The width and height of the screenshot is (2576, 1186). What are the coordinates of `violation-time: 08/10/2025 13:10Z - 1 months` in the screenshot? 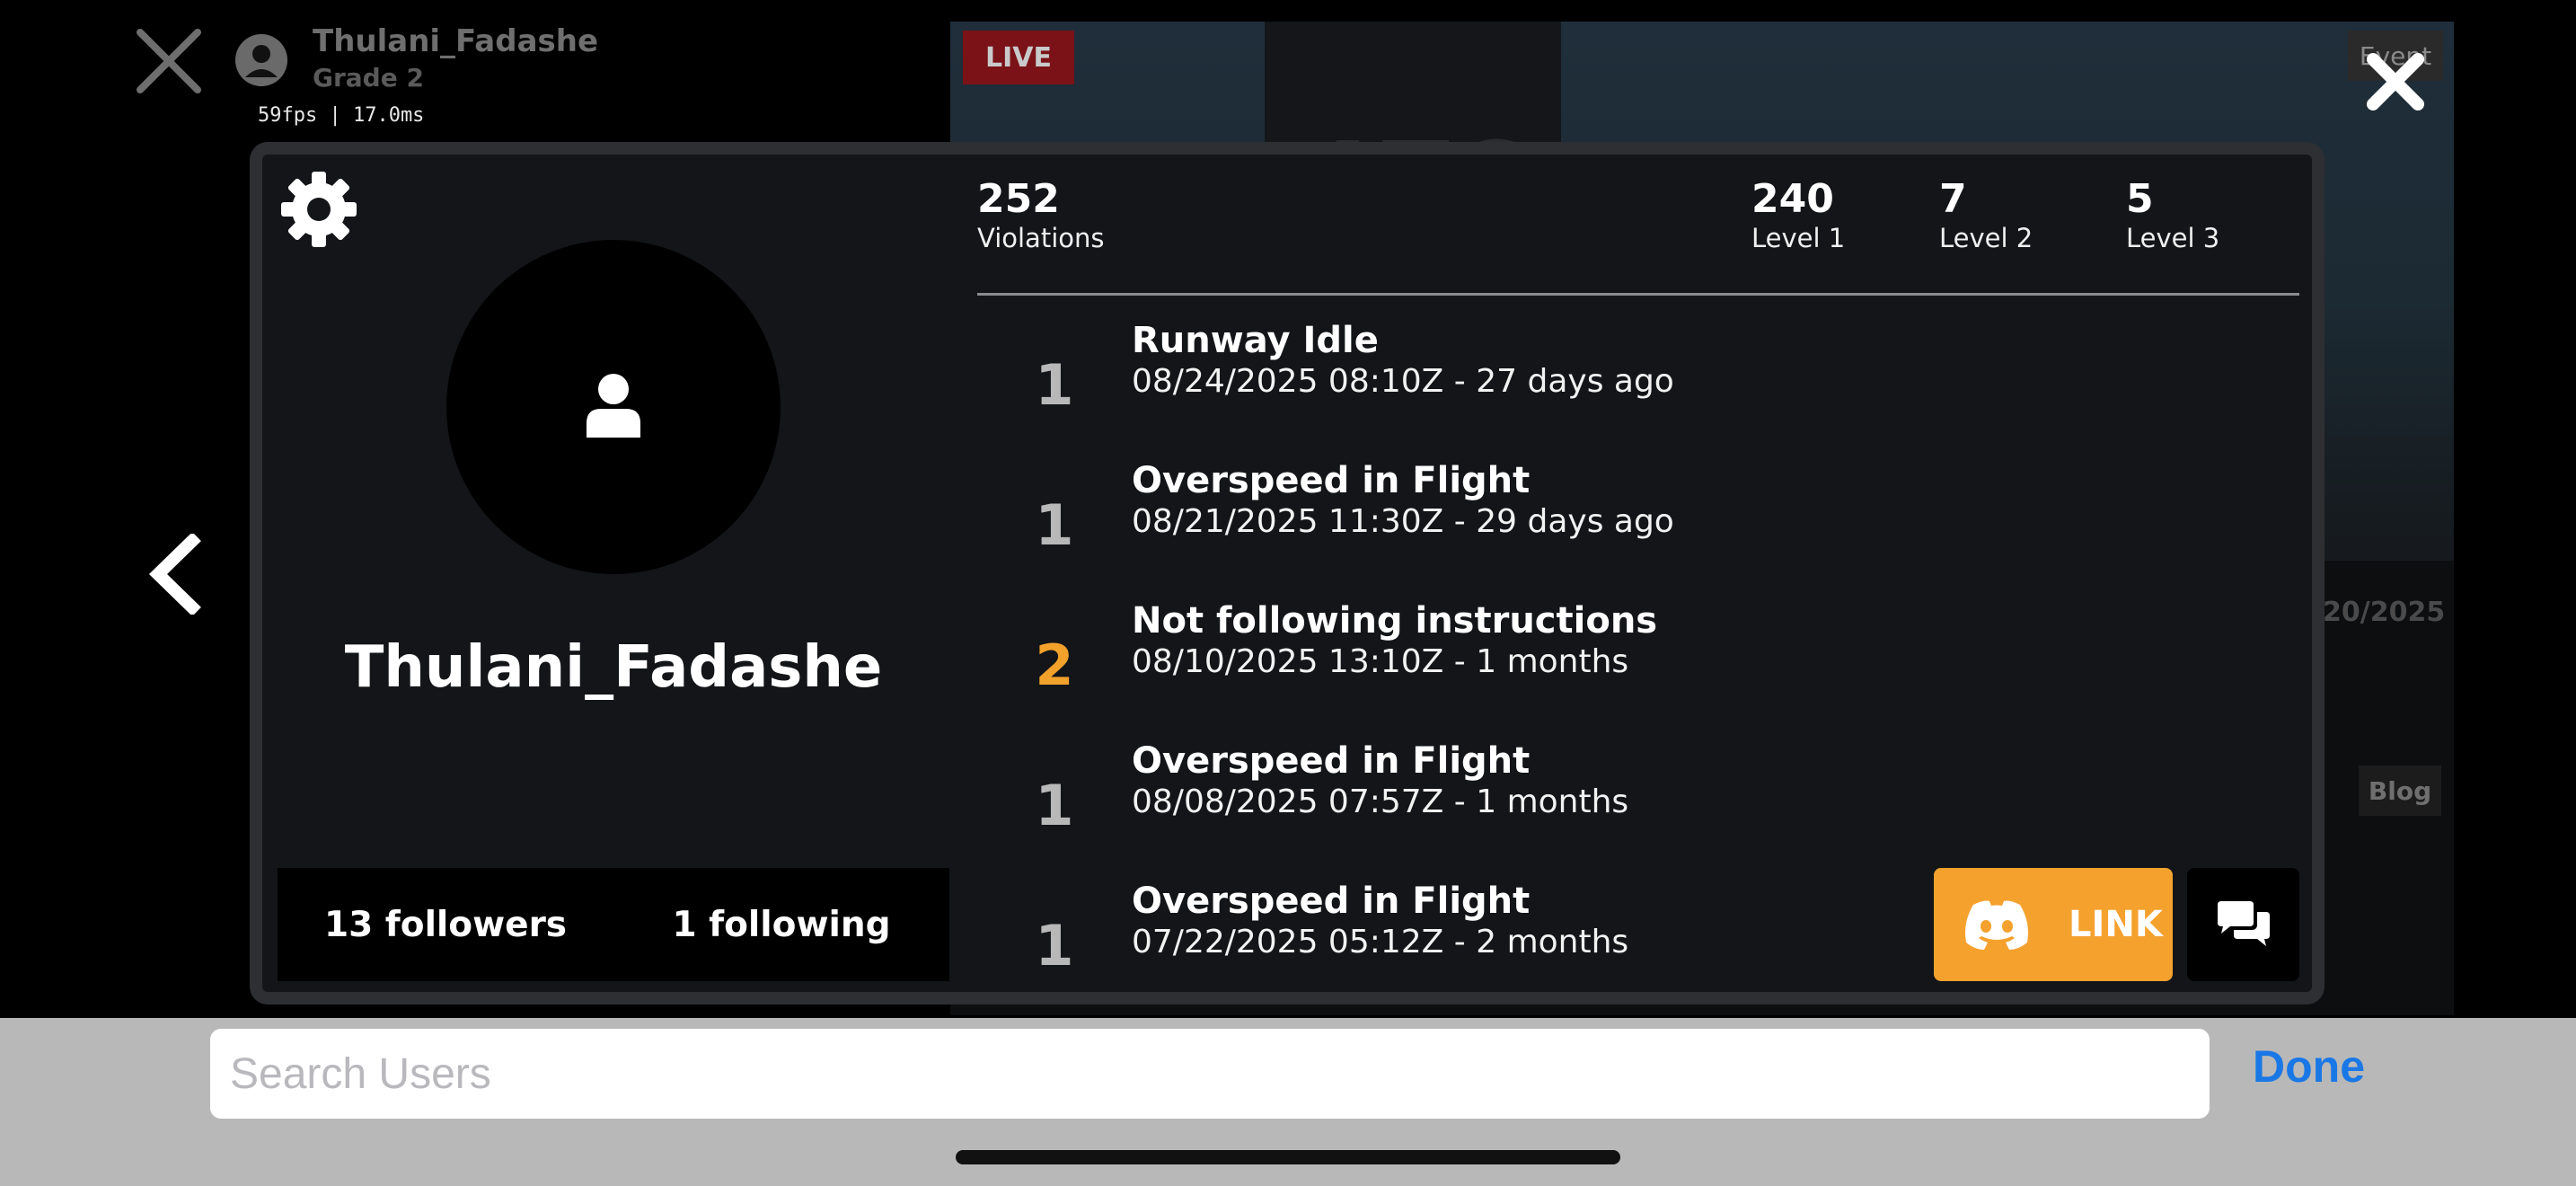 It's located at (1380, 661).